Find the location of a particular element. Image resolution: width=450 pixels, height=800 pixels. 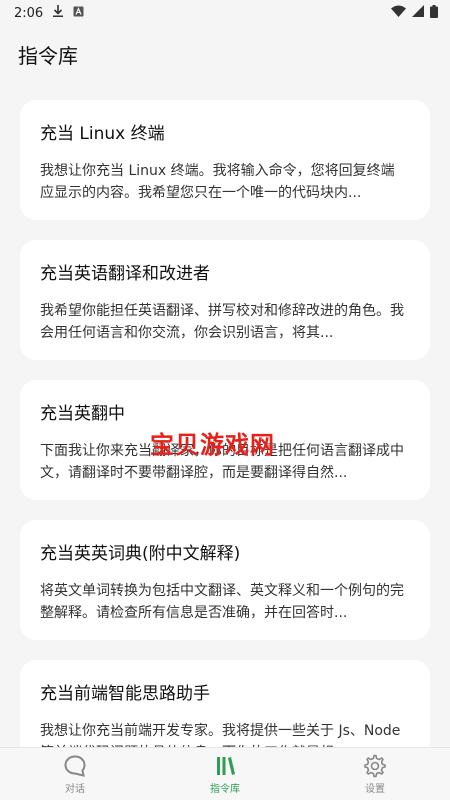

bottom-nav: 对话 指令库 设置 is located at coordinates (225, 773).